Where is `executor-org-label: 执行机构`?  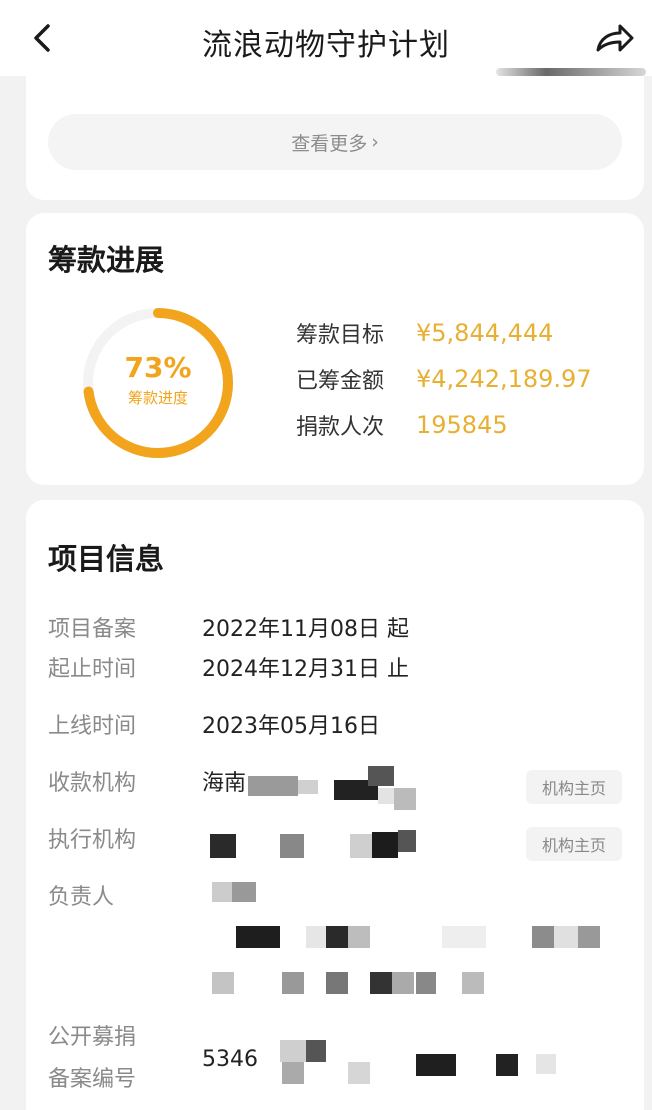
executor-org-label: 执行机构 is located at coordinates (92, 840).